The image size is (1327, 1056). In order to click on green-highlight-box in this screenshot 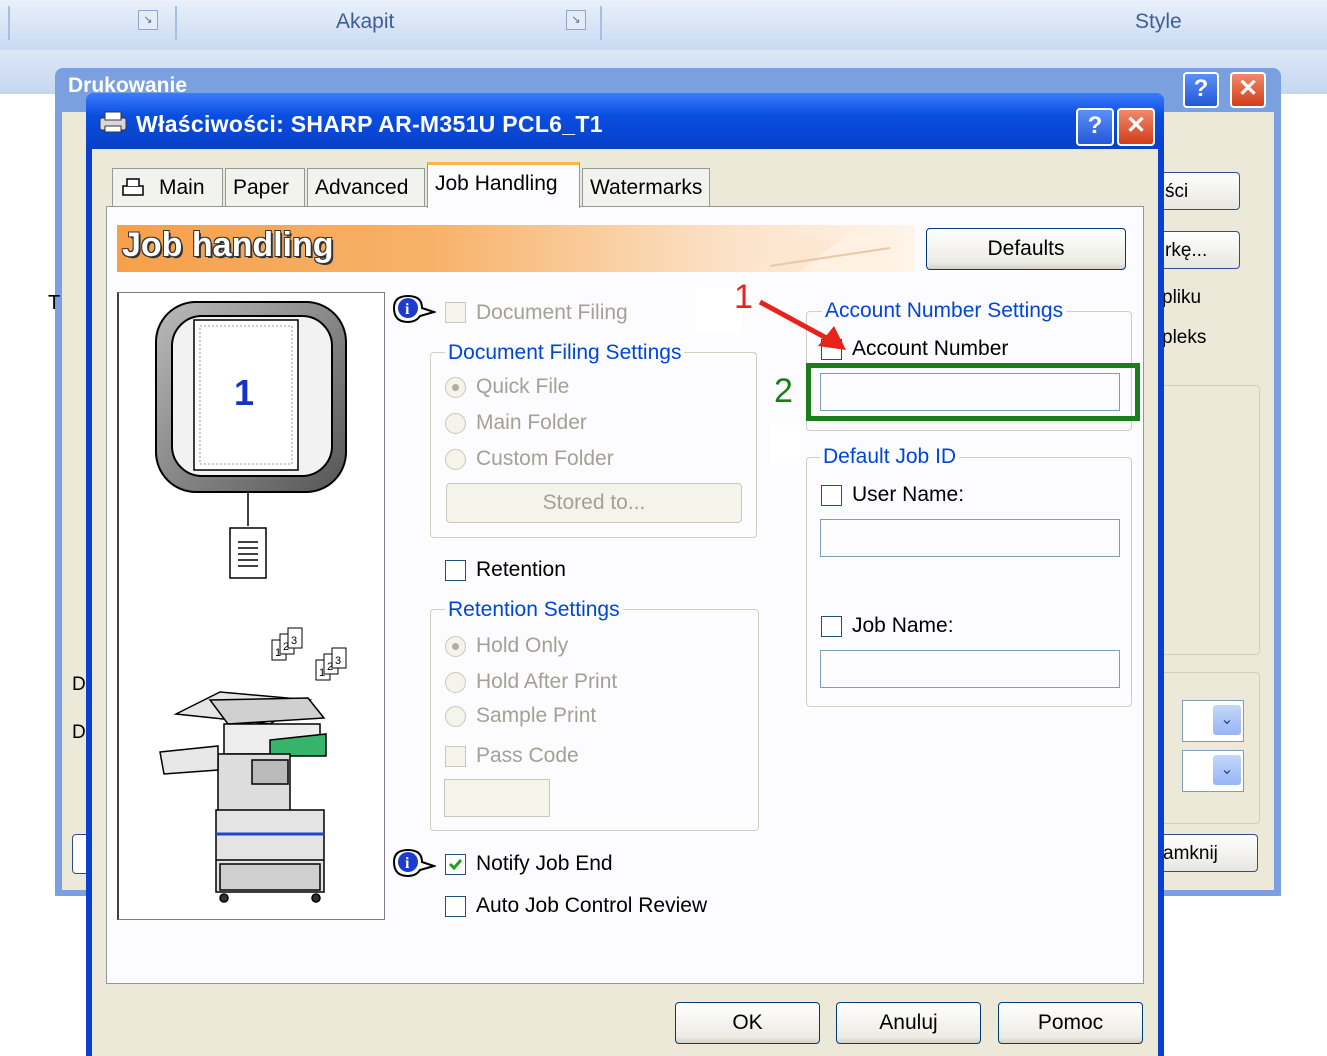, I will do `click(973, 392)`.